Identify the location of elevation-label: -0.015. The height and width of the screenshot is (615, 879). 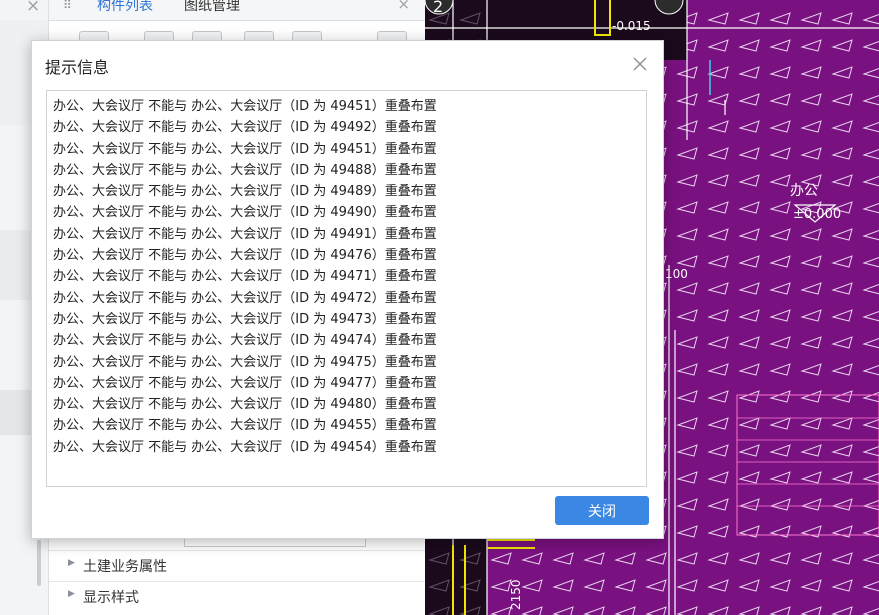
(631, 26).